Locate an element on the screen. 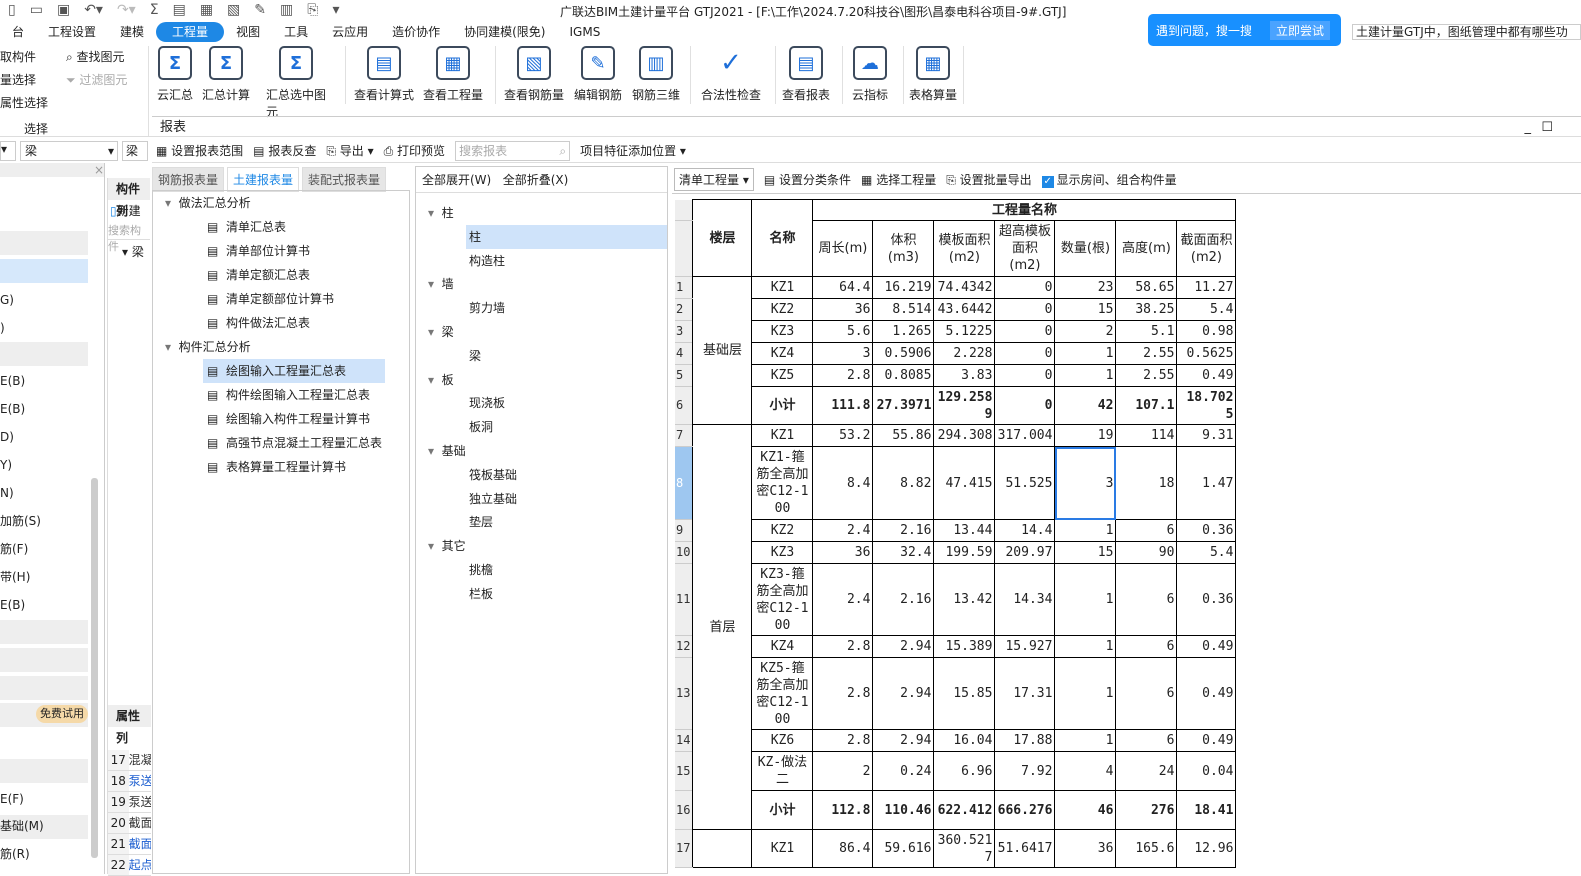  value-cell: 110.46 is located at coordinates (903, 810).